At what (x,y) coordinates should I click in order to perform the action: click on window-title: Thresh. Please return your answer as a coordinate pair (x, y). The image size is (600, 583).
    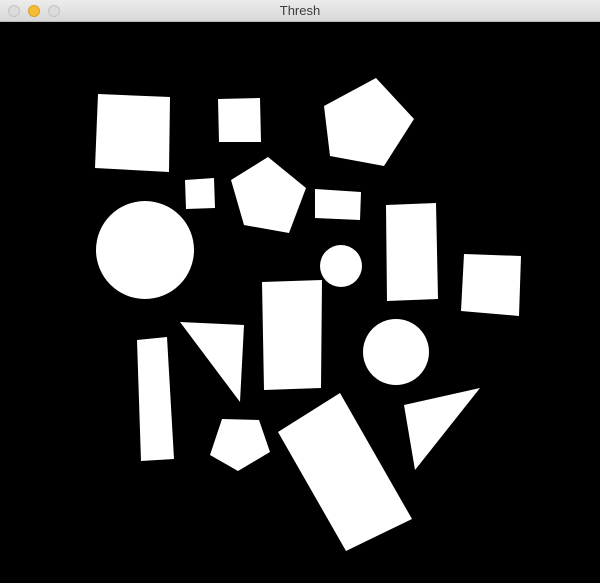
    Looking at the image, I should click on (300, 10).